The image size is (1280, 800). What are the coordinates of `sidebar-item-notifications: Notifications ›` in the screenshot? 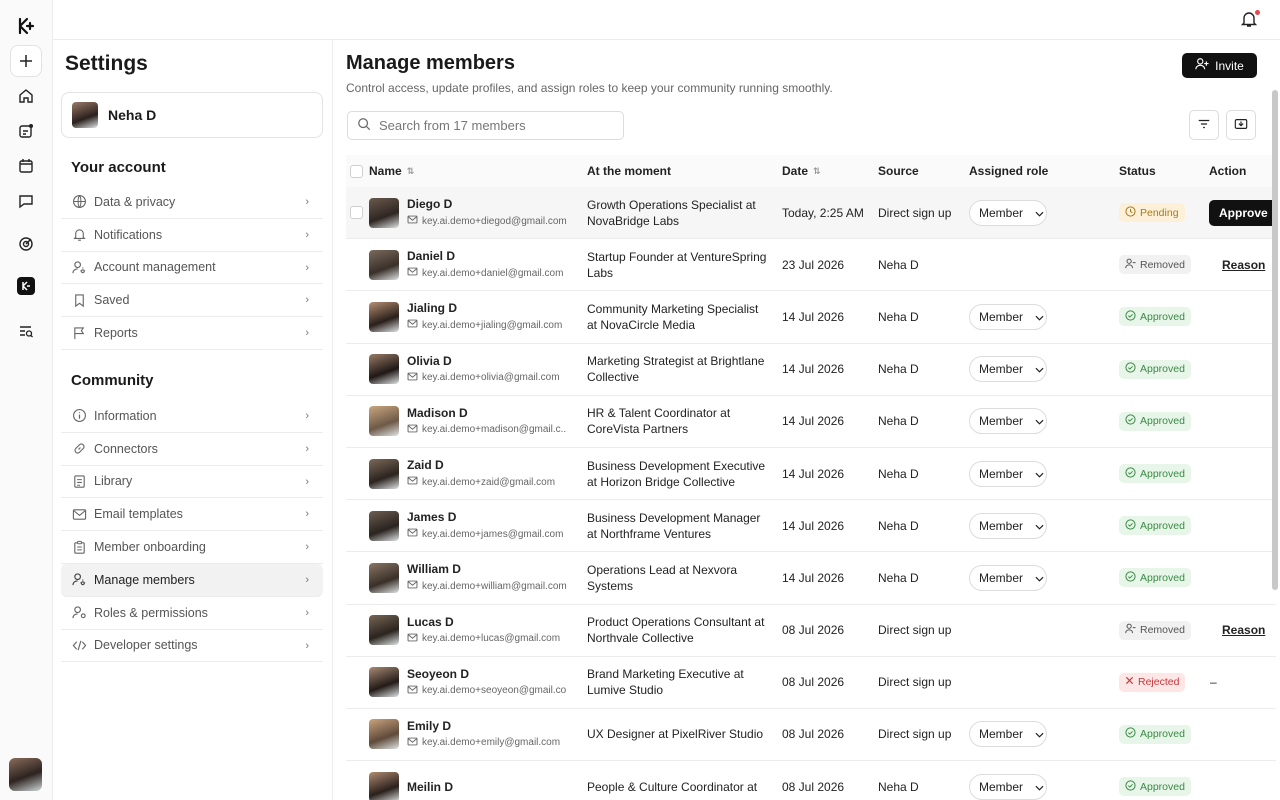 It's located at (192, 235).